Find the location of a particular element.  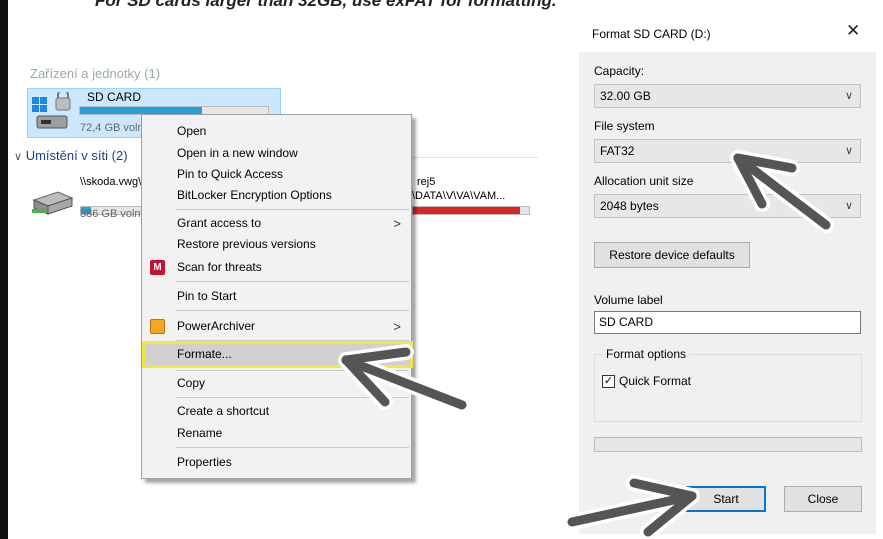

arrow-to-start is located at coordinates (632, 507).